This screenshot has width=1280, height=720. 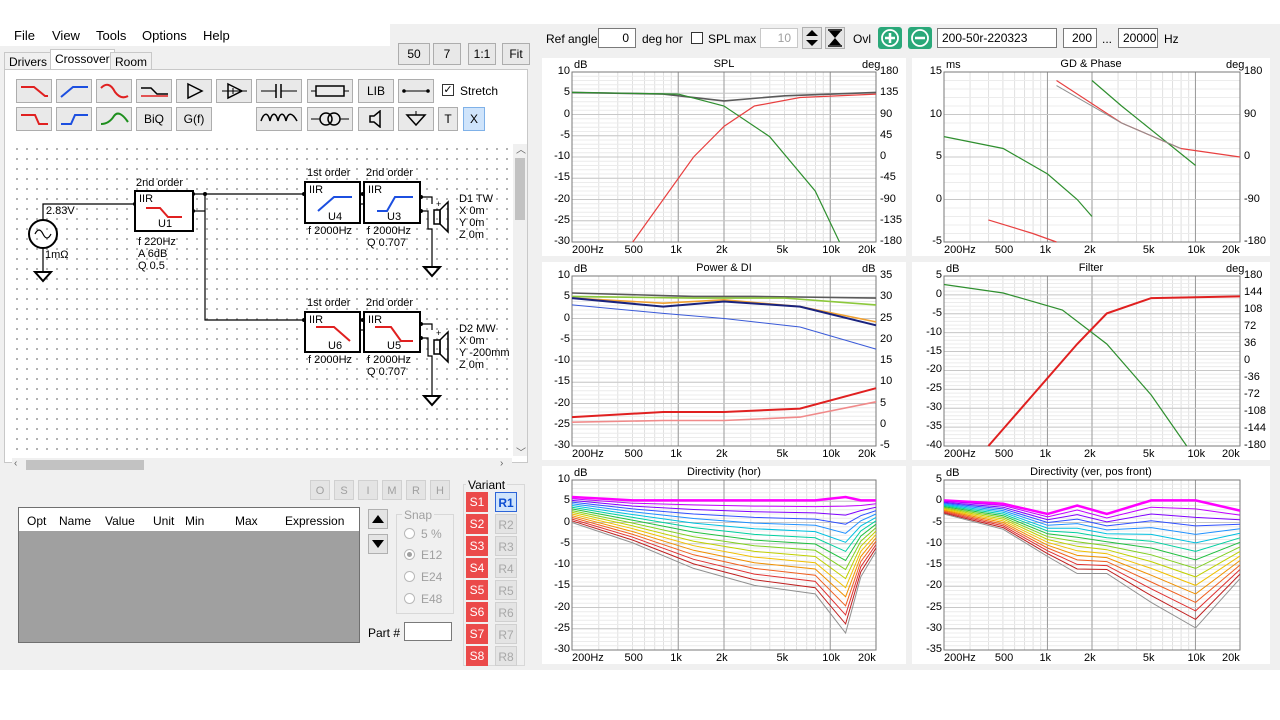 What do you see at coordinates (477, 590) in the screenshot?
I see `variant-s5-button: S5` at bounding box center [477, 590].